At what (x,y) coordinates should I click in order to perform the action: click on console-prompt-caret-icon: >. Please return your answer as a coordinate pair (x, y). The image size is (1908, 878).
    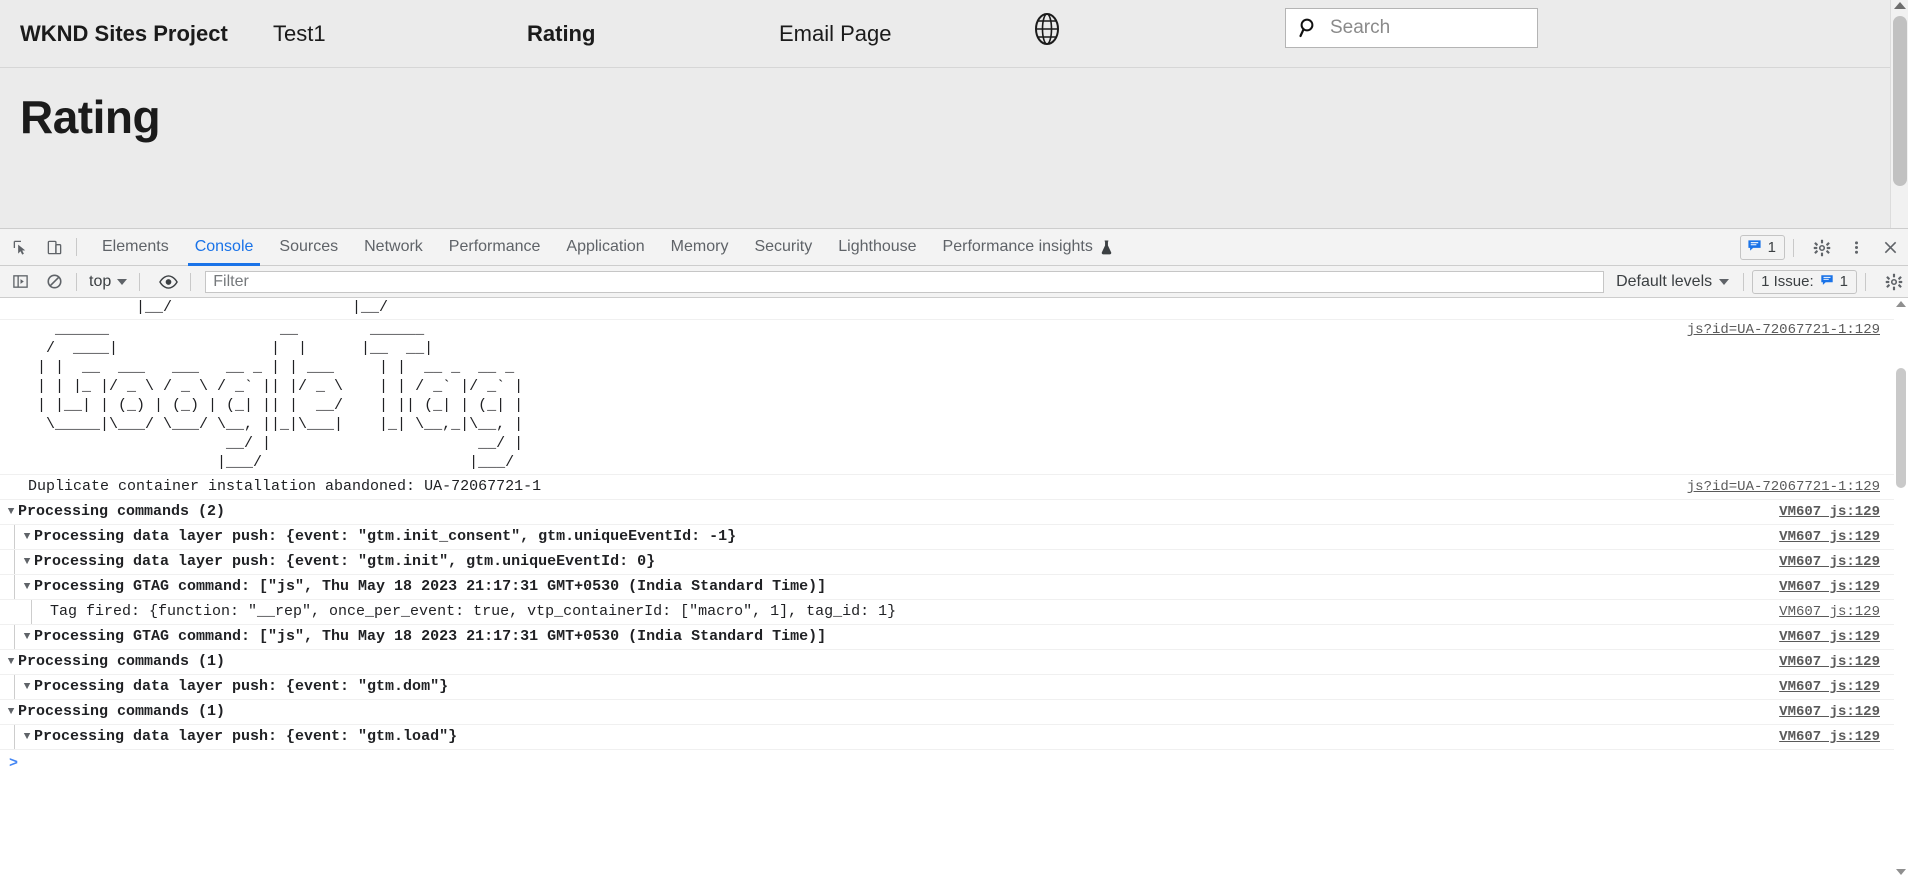
    Looking at the image, I should click on (14, 763).